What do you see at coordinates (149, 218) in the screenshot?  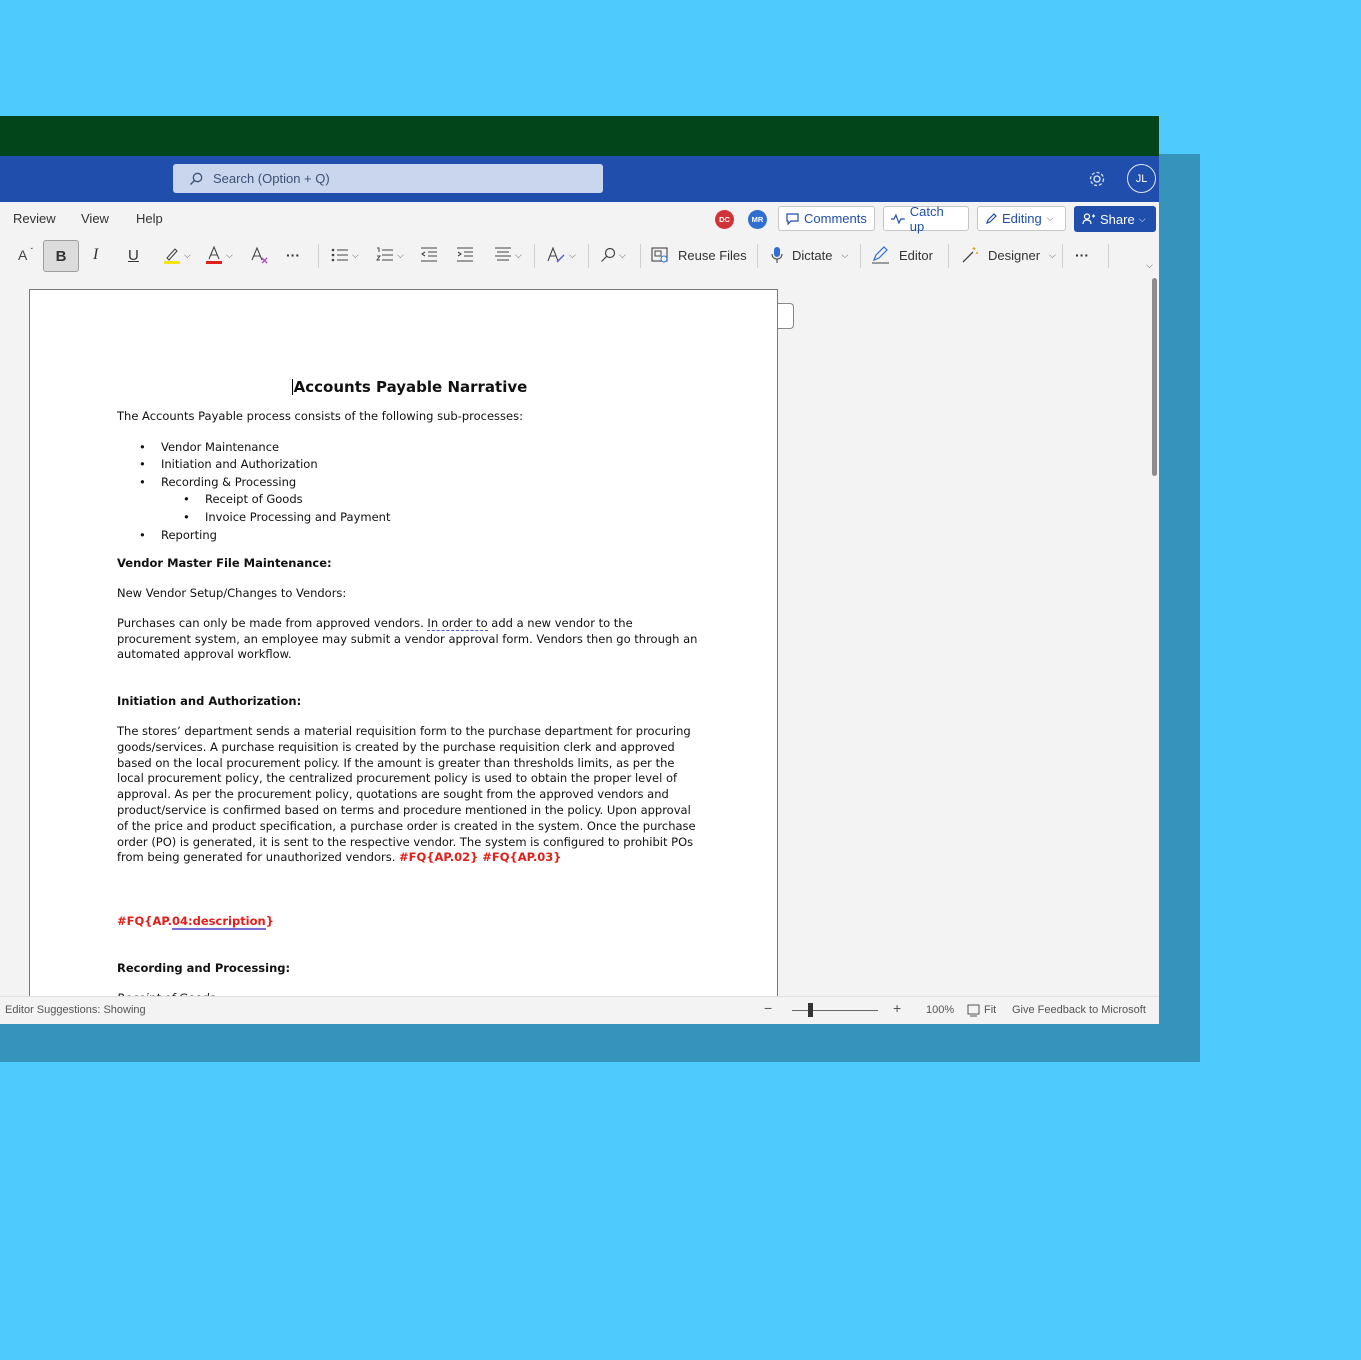 I see `tab-help: Help` at bounding box center [149, 218].